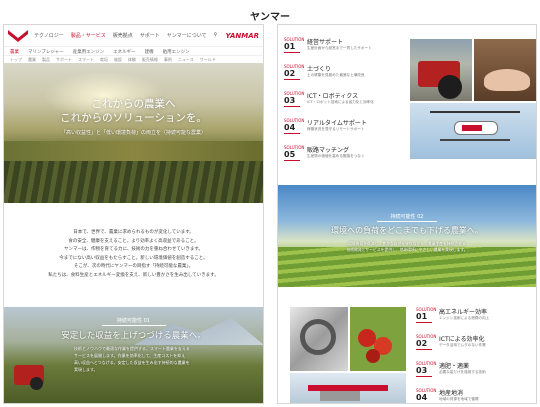  Describe the element at coordinates (49, 35) in the screenshot. I see `nav-technology: テクノロジー` at that location.